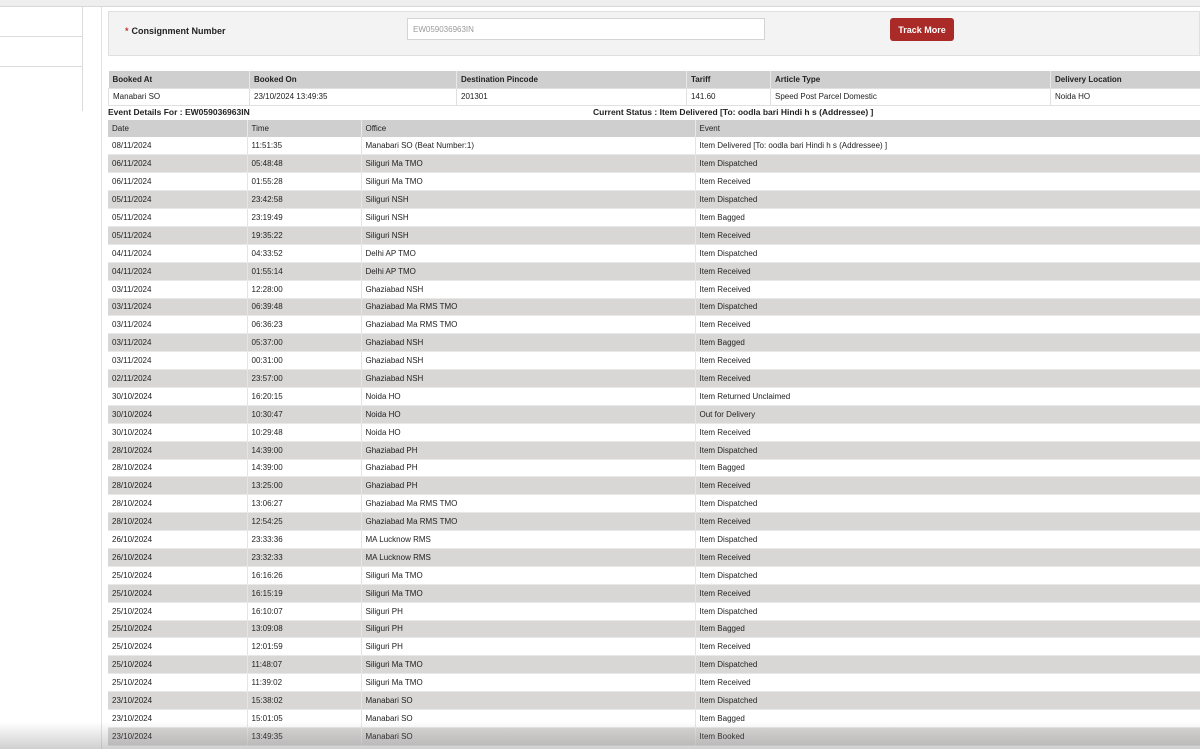 This screenshot has height=749, width=1200. I want to click on consignment-input, so click(586, 29).